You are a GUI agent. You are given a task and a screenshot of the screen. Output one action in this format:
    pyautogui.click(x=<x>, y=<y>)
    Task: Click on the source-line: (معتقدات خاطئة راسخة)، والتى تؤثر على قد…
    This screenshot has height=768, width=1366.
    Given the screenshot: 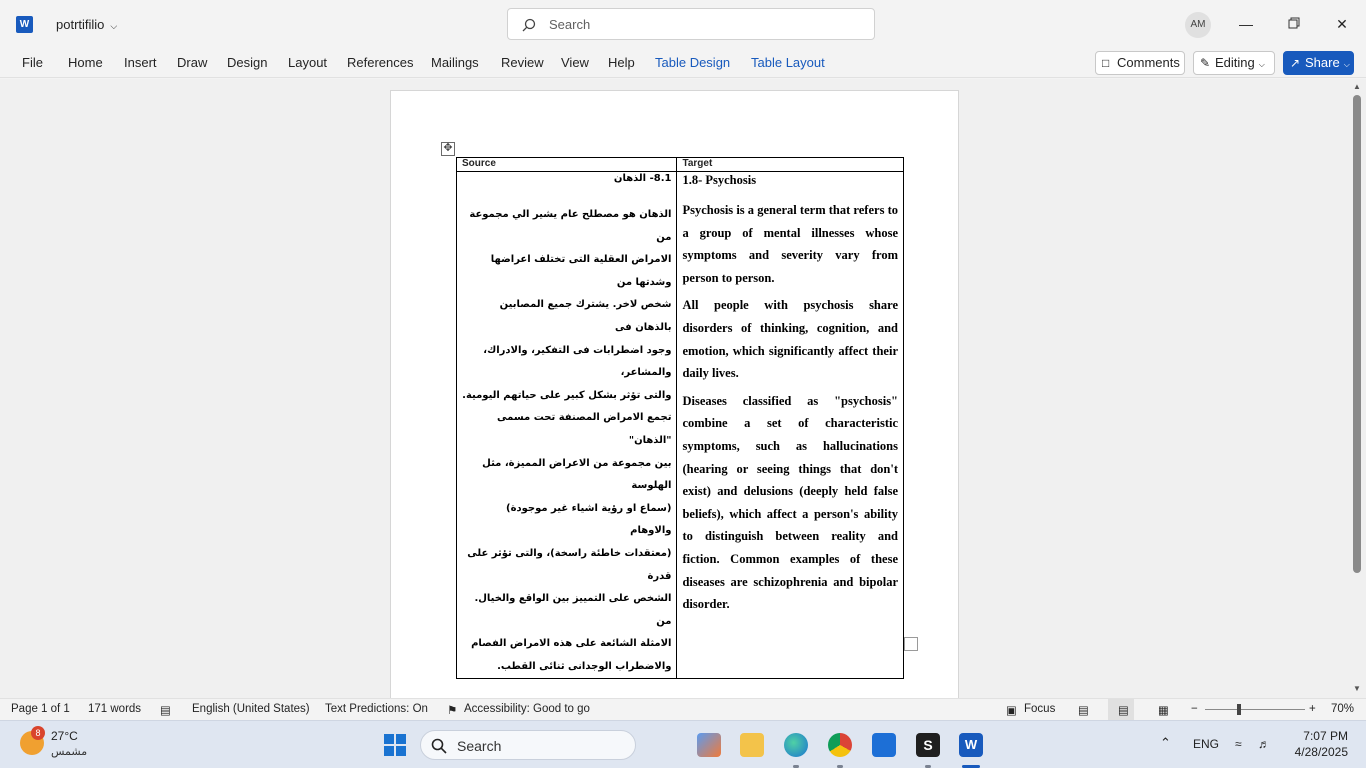 What is the action you would take?
    pyautogui.click(x=569, y=564)
    